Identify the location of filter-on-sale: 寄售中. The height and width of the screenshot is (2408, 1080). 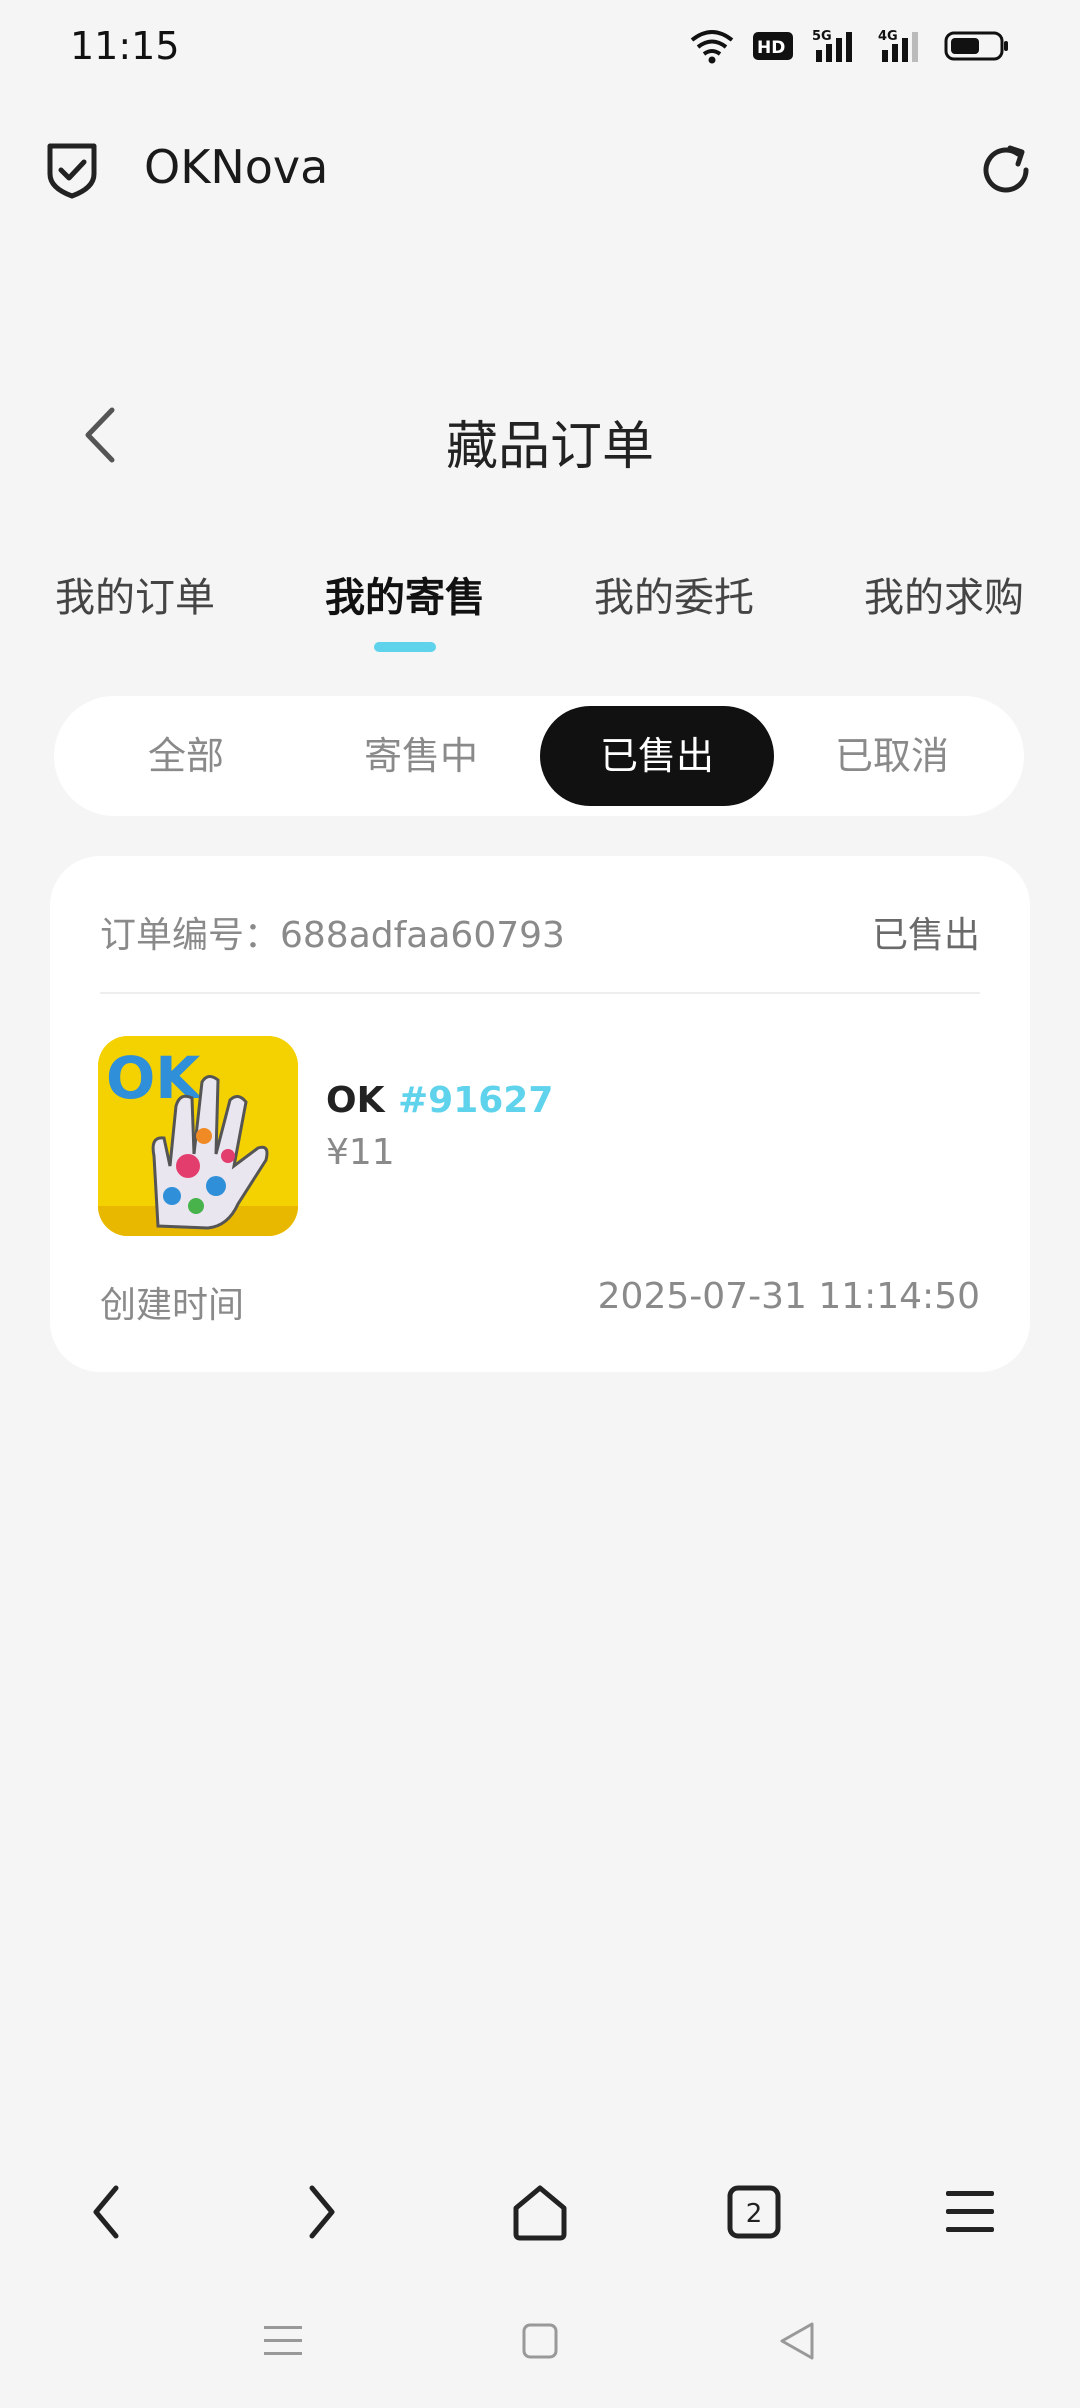
(421, 756).